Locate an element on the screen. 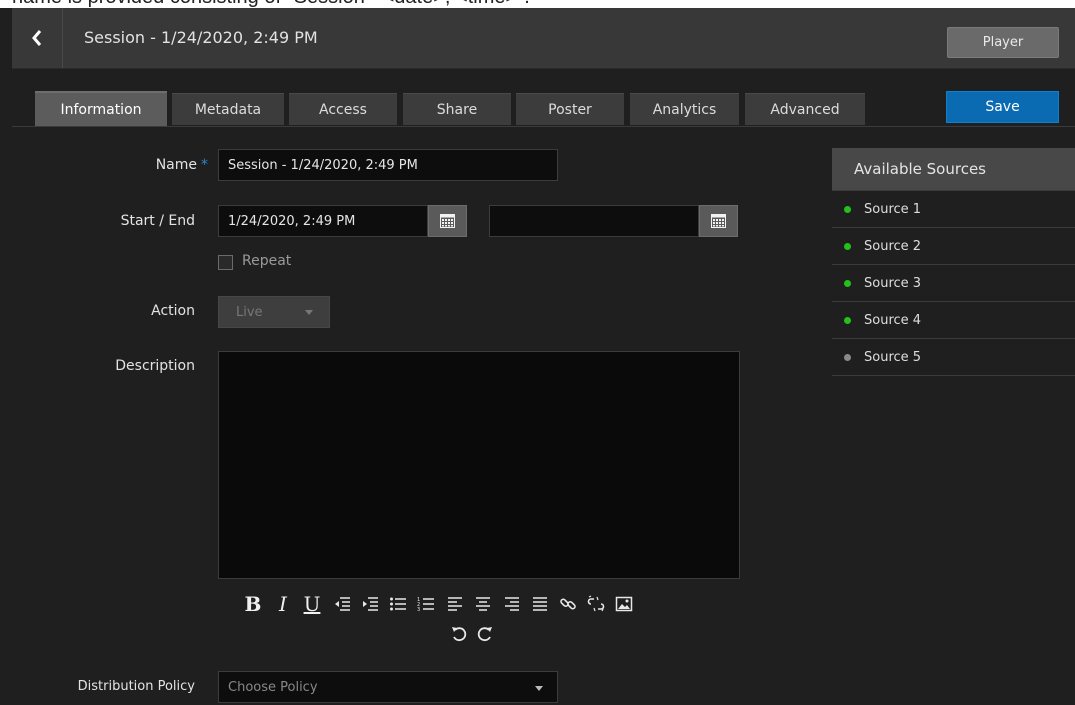 The width and height of the screenshot is (1075, 705). underline-icon: U is located at coordinates (312, 604).